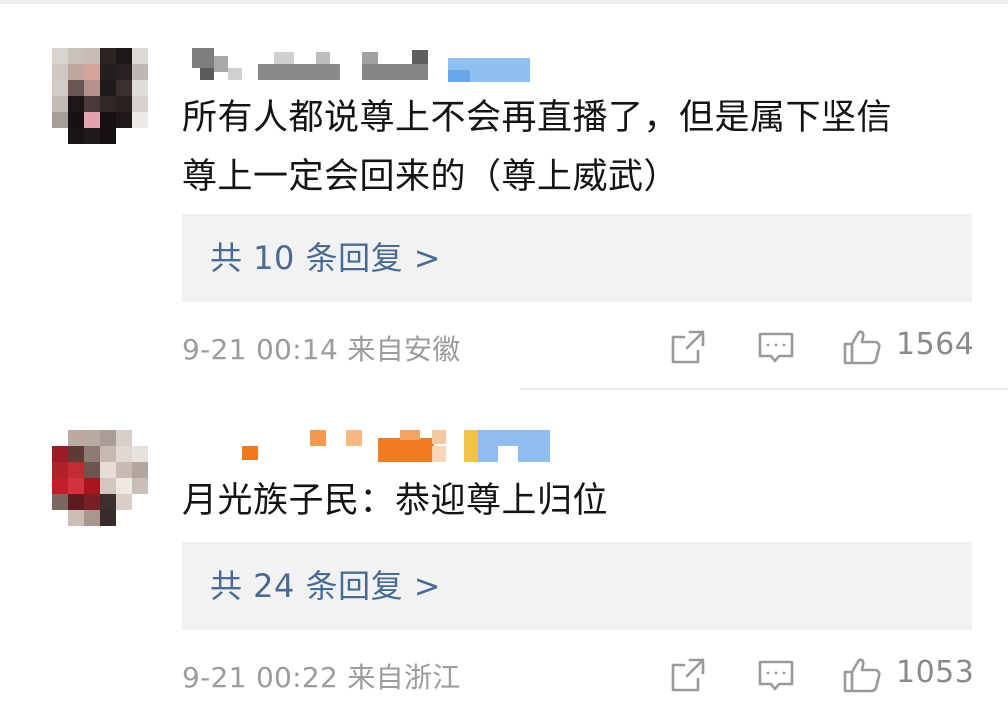 Image resolution: width=1008 pixels, height=723 pixels. Describe the element at coordinates (577, 258) in the screenshot. I see `view-replies-button: 共 10 条回复 >` at that location.